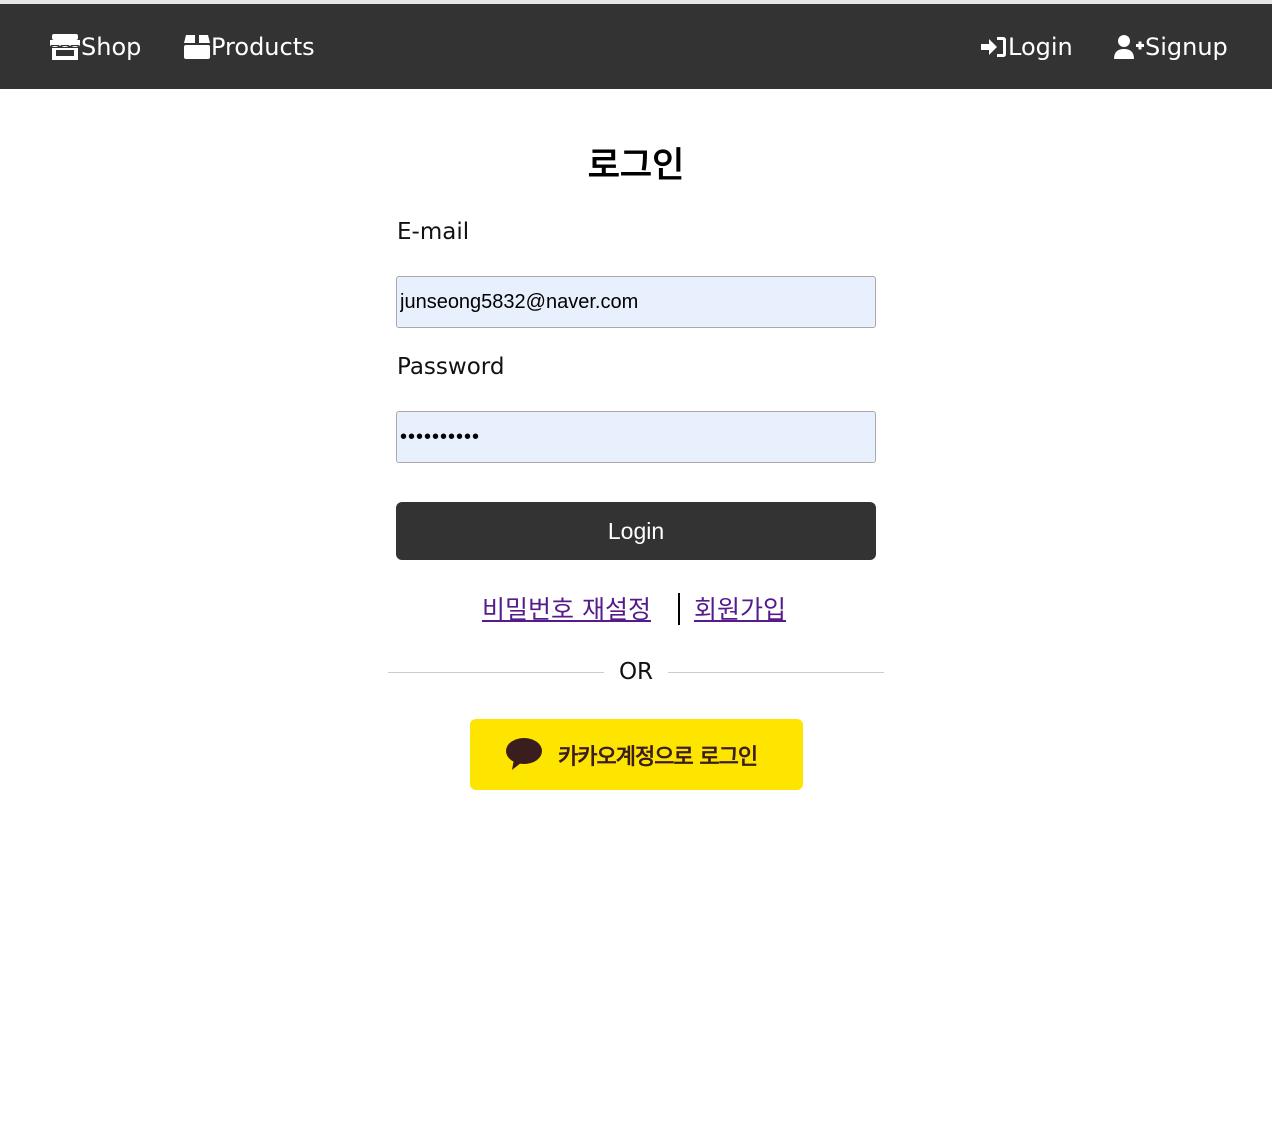 Image resolution: width=1272 pixels, height=1144 pixels. I want to click on nav-signup-link: Signup, so click(1171, 46).